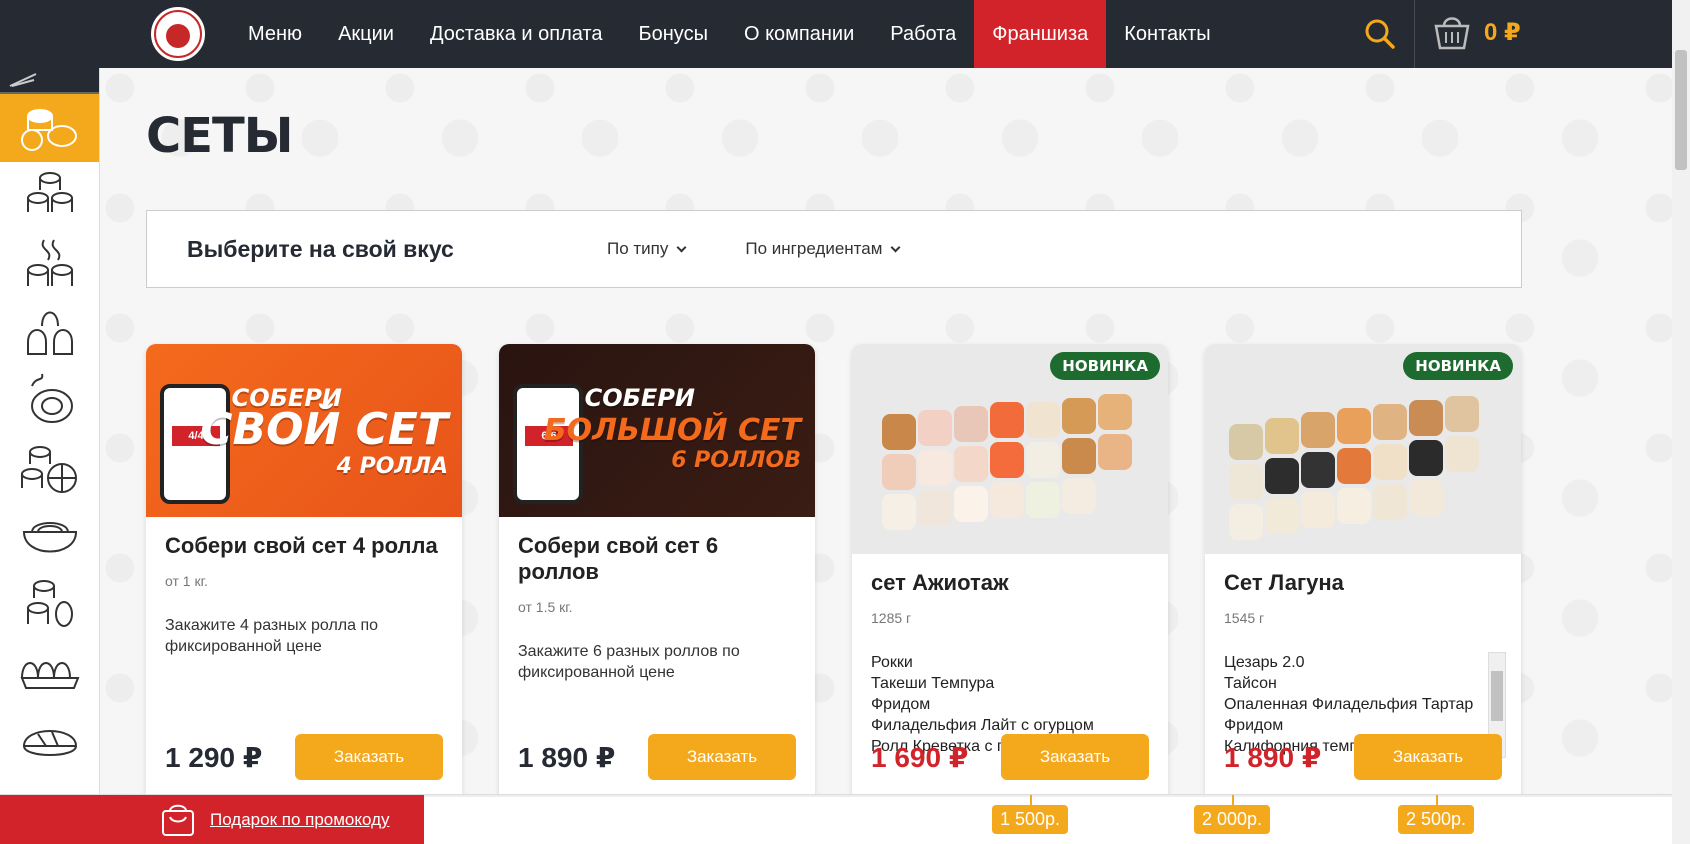 This screenshot has height=844, width=1690. What do you see at coordinates (178, 820) in the screenshot?
I see `gift-bag-icon` at bounding box center [178, 820].